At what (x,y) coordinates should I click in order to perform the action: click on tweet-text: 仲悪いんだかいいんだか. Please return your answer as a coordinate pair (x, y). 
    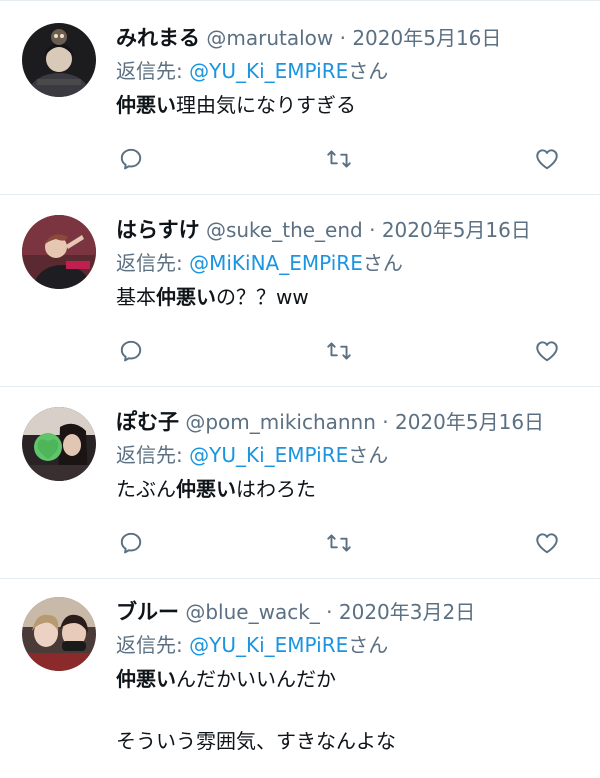
    Looking at the image, I should click on (349, 679).